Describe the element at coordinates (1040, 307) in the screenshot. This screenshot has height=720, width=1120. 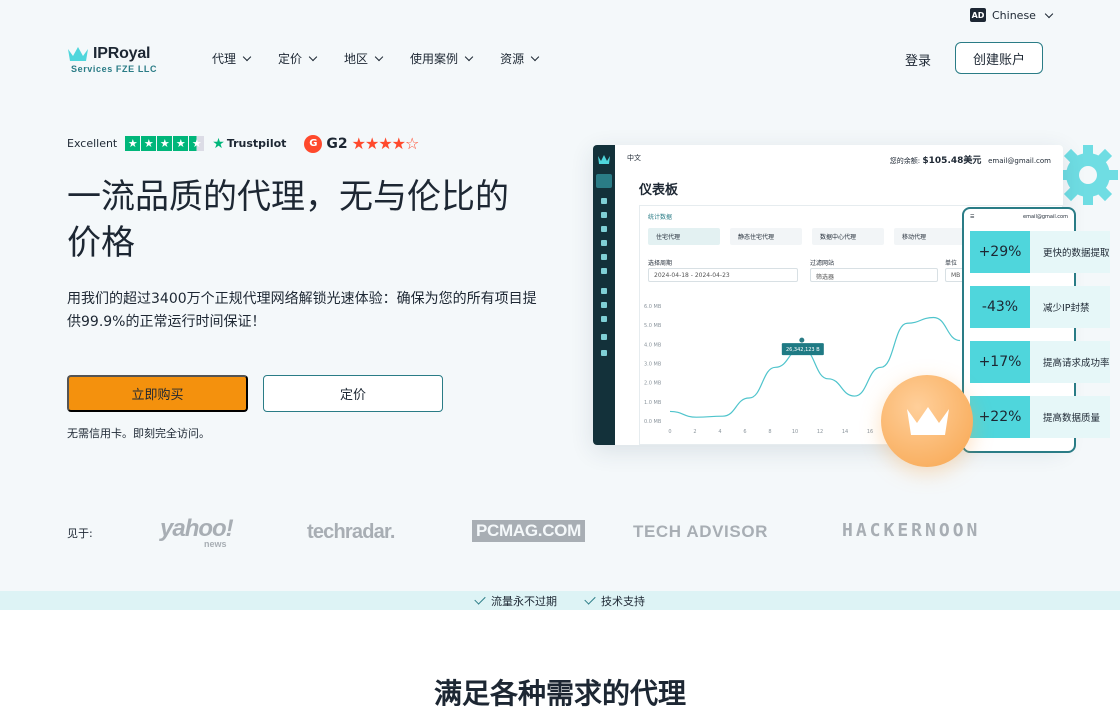
I see `stat-card: -43% 减少IP封禁` at that location.